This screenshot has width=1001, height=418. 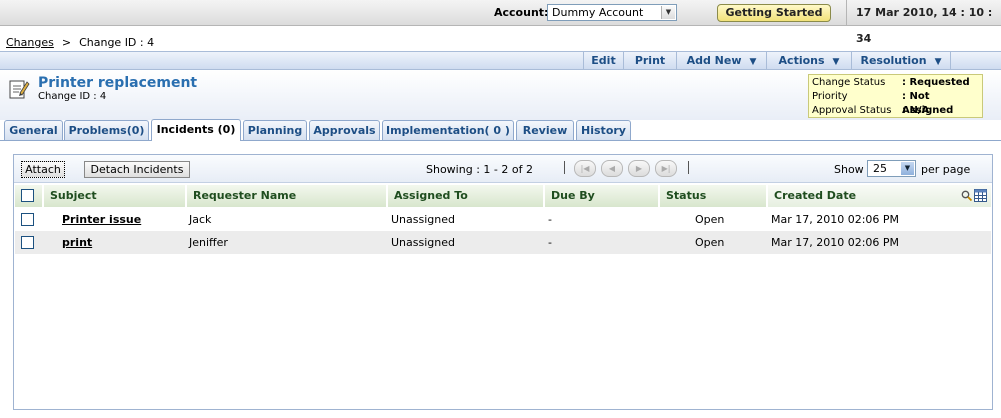 I want to click on print-label: Print, so click(x=650, y=60).